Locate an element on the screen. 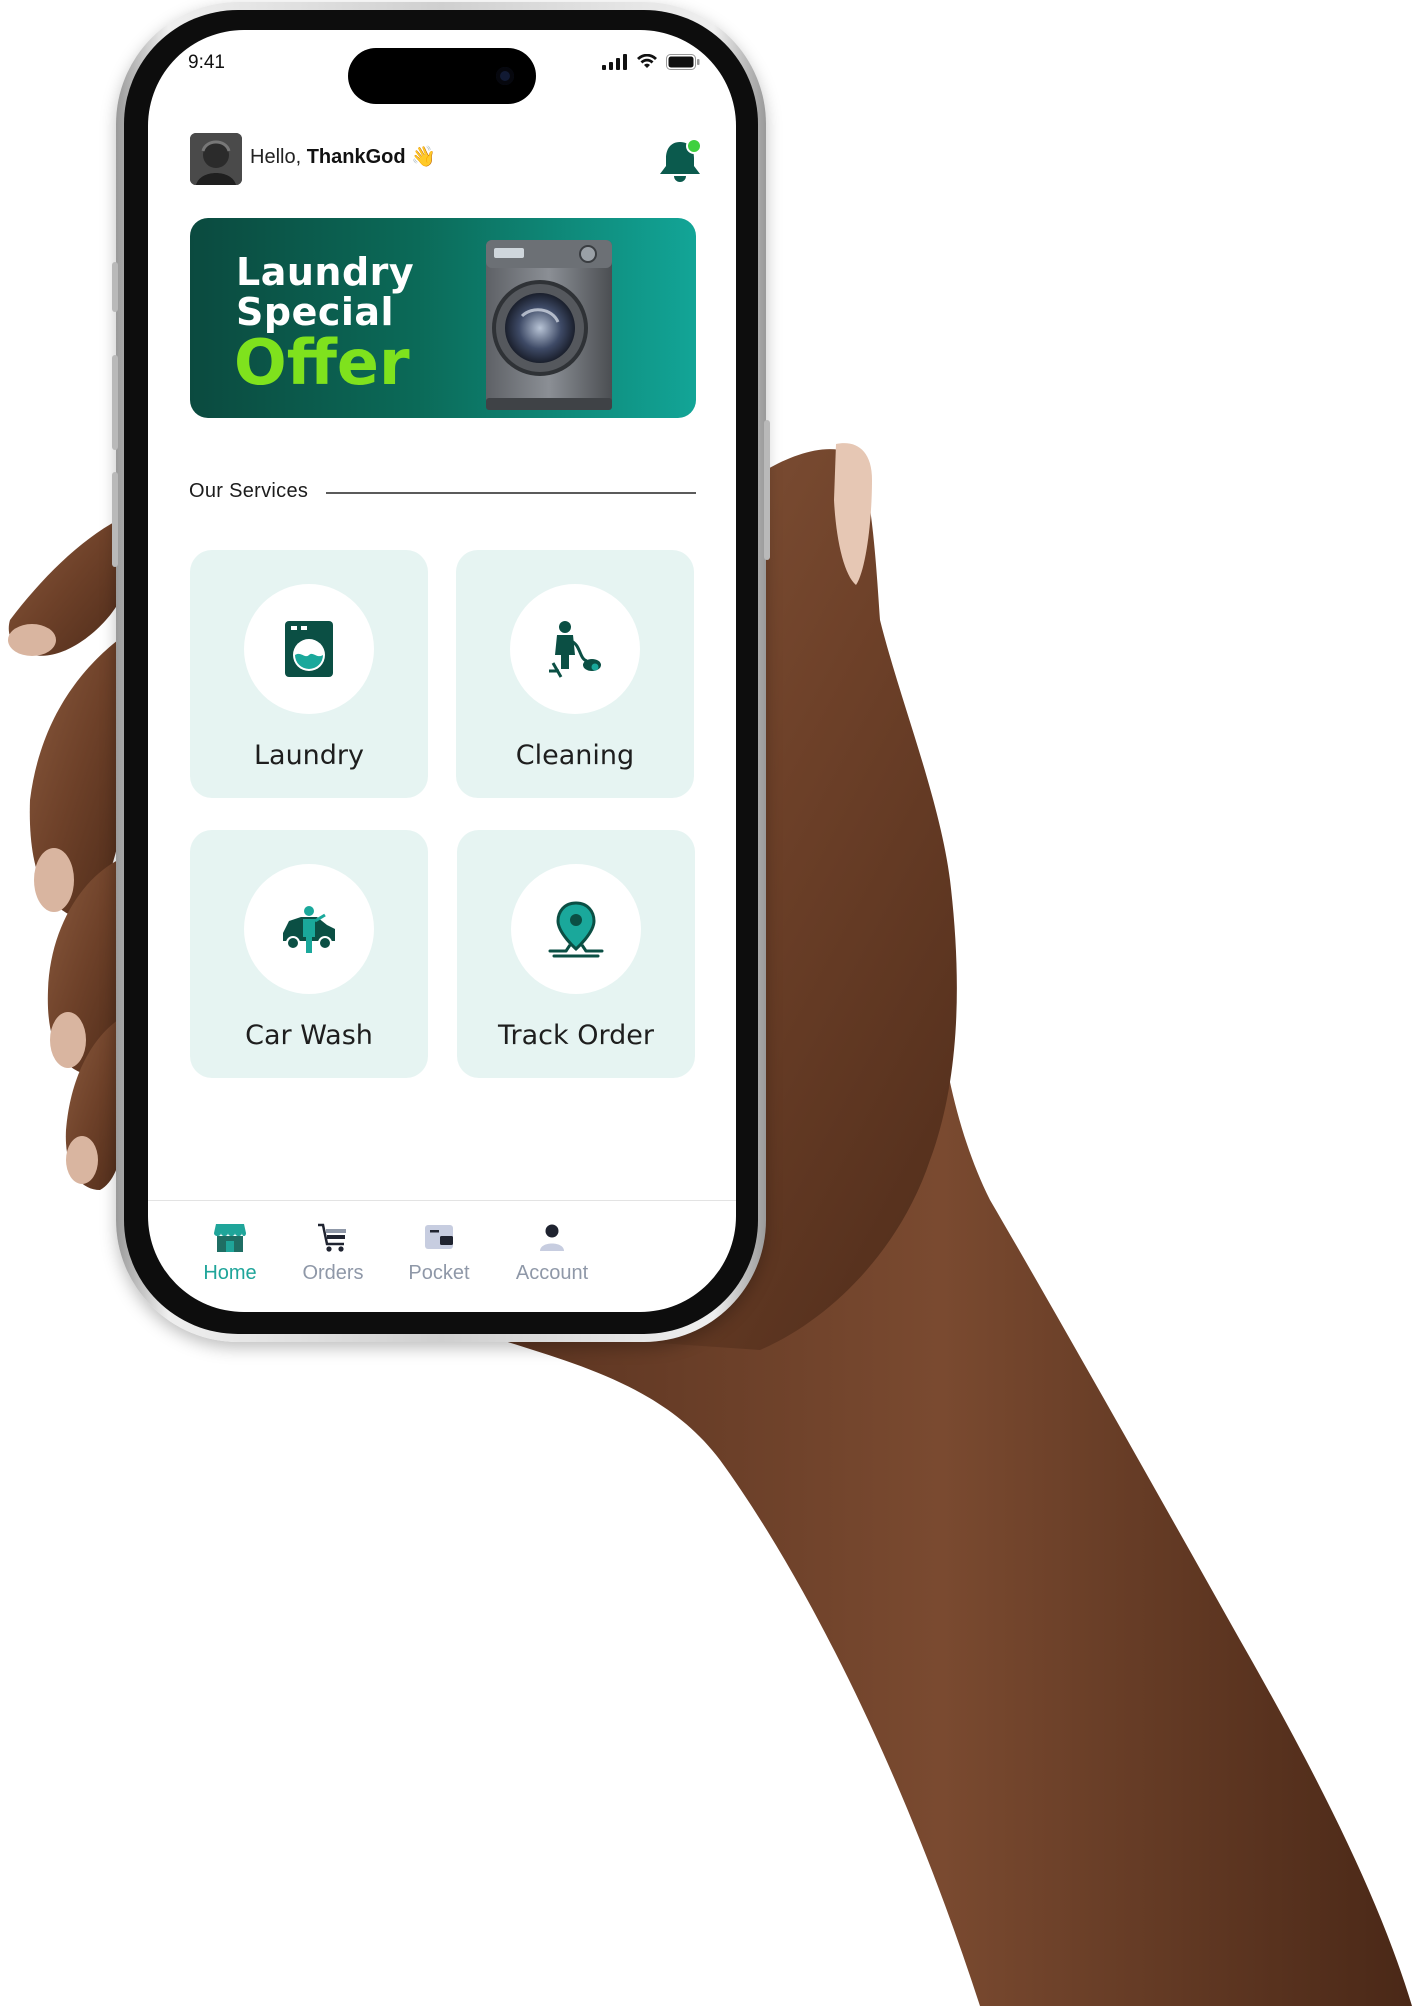 The height and width of the screenshot is (2006, 1412). location-pin-icon is located at coordinates (576, 929).